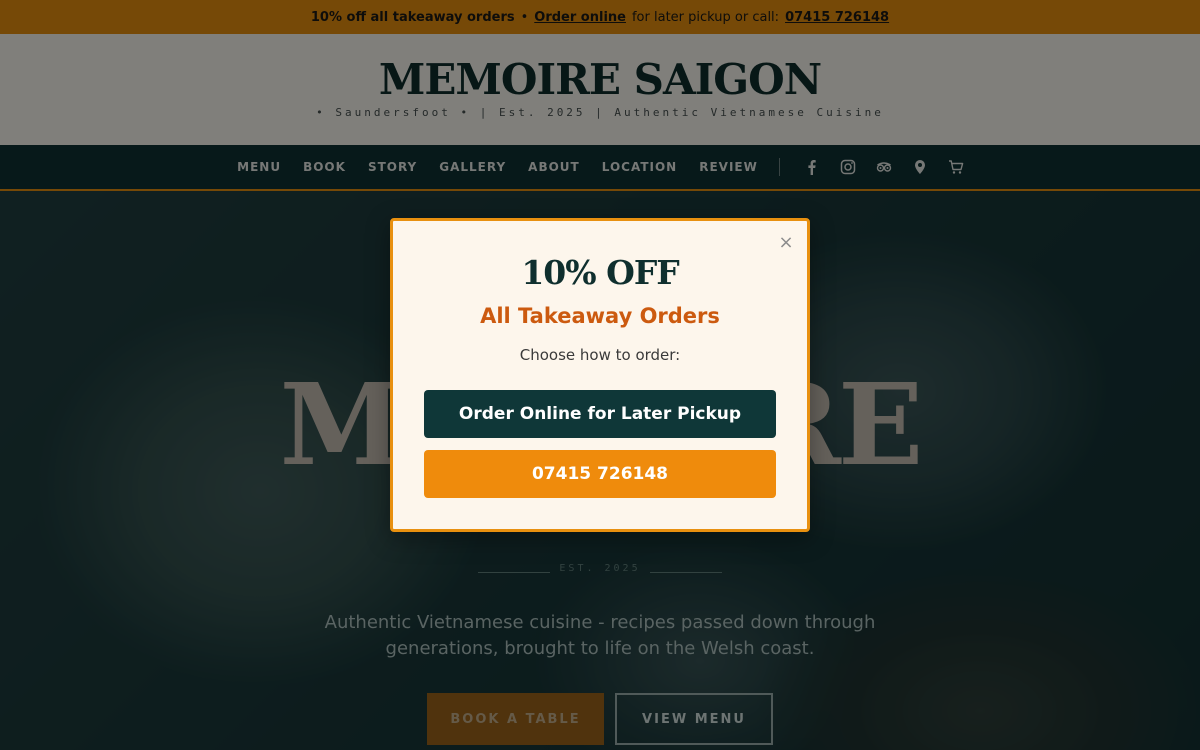  I want to click on close-icon: ×, so click(786, 243).